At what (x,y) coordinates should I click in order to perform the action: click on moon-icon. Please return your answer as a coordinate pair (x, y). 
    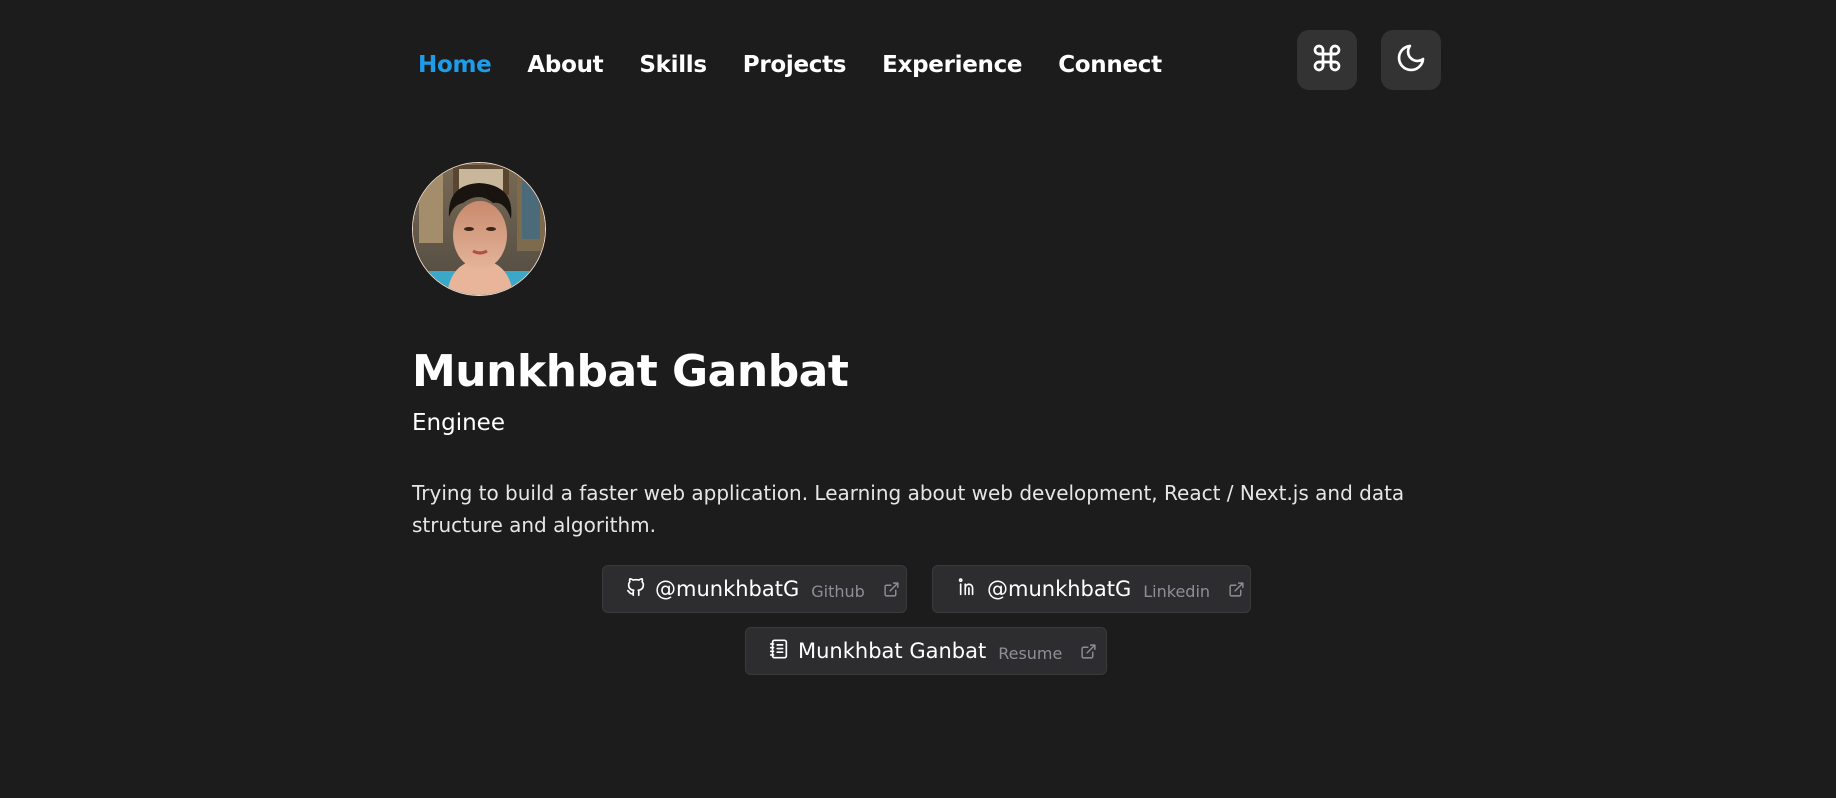
    Looking at the image, I should click on (1411, 60).